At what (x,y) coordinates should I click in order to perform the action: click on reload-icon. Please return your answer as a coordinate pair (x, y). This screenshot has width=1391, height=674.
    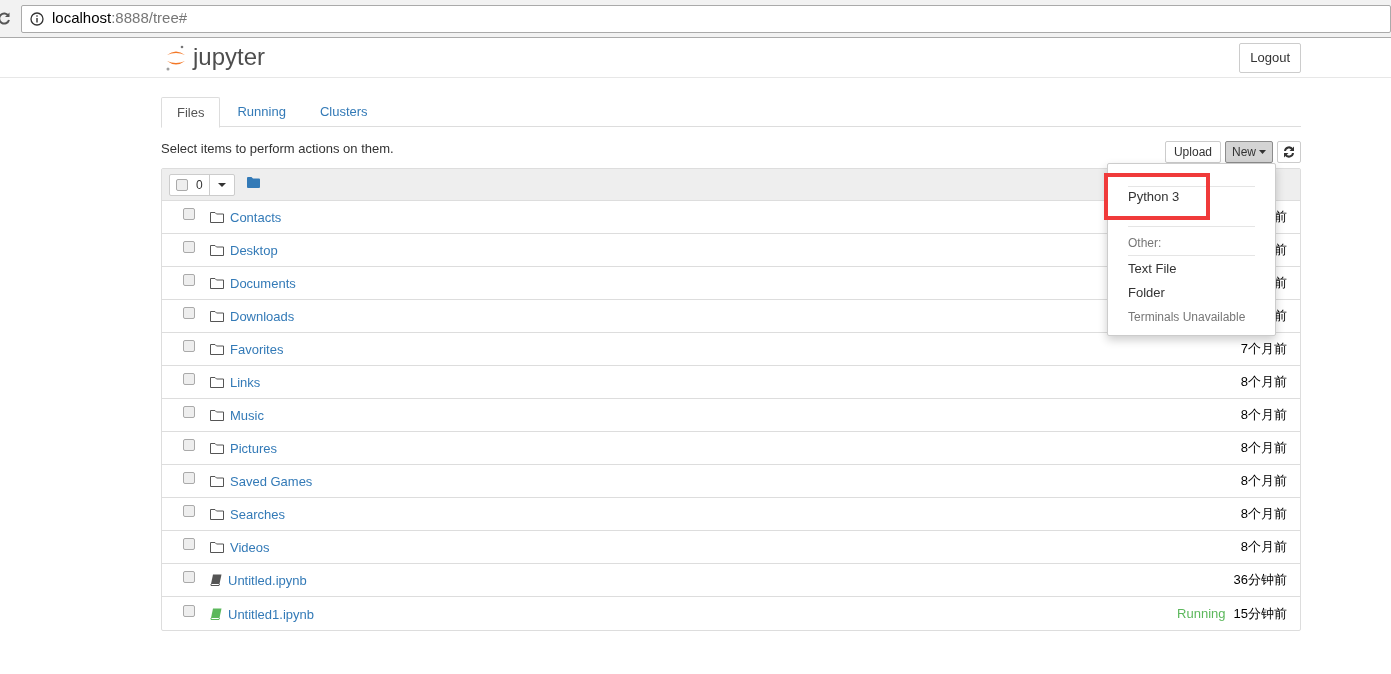
    Looking at the image, I should click on (5, 18).